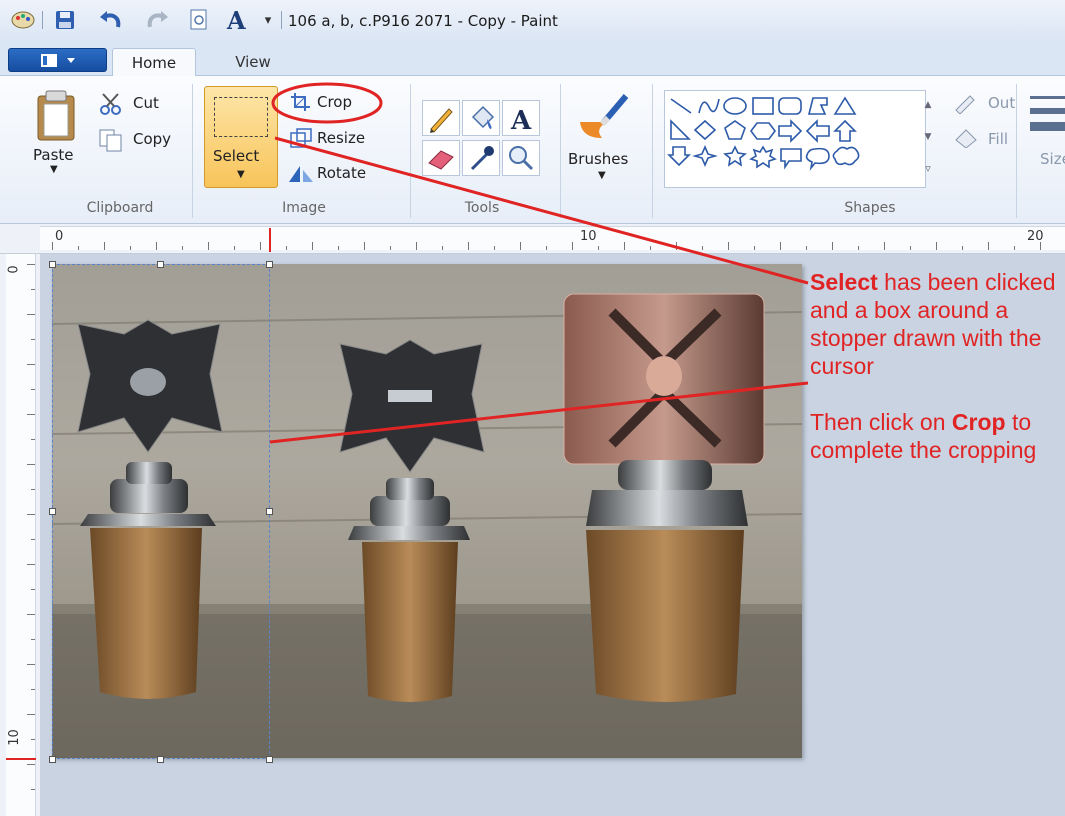  I want to click on brushes-dropdown-arrow: ▼, so click(602, 175).